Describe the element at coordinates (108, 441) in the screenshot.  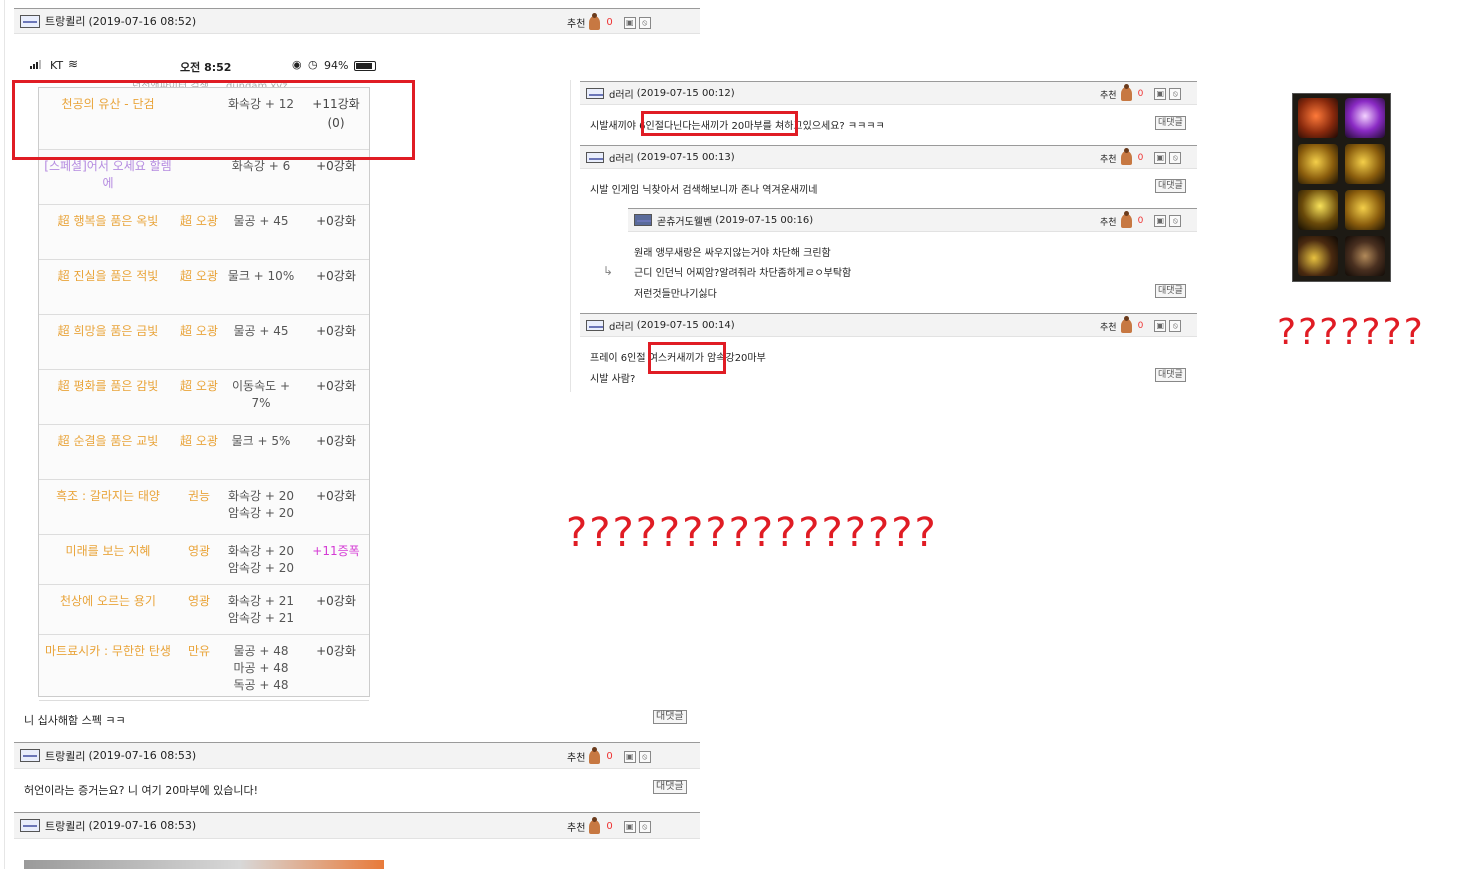
I see `item-name: 超 순결을 품은 교빛` at that location.